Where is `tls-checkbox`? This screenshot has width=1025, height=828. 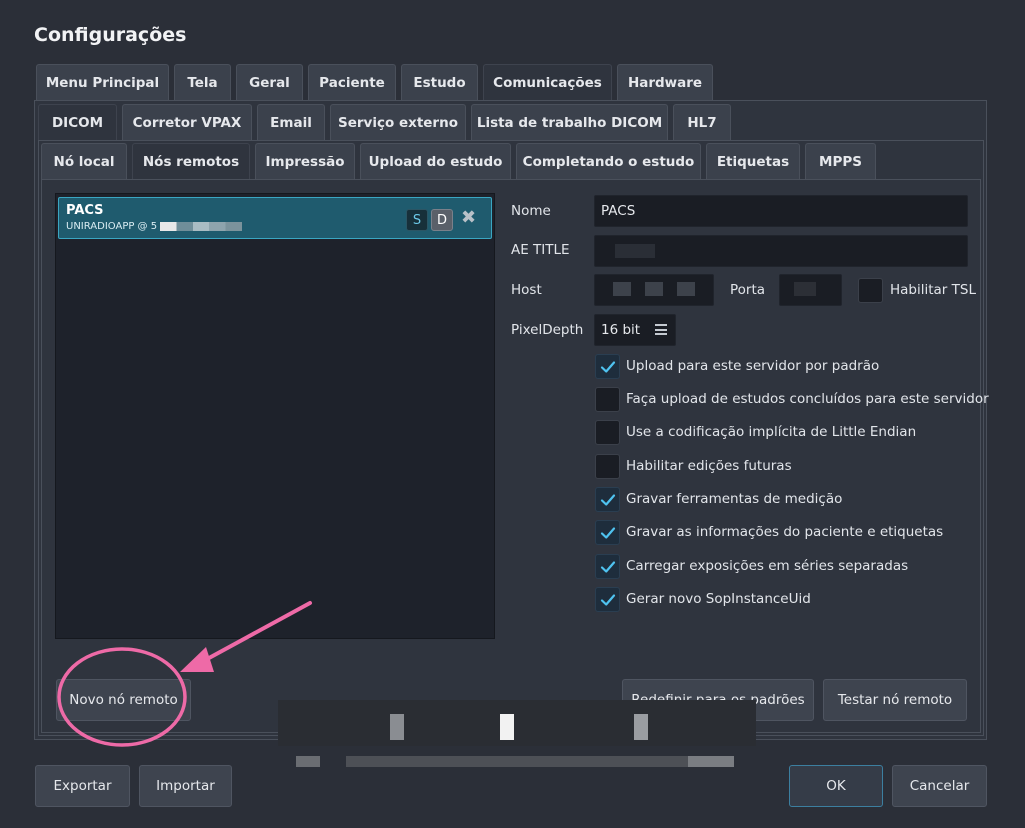 tls-checkbox is located at coordinates (870, 290).